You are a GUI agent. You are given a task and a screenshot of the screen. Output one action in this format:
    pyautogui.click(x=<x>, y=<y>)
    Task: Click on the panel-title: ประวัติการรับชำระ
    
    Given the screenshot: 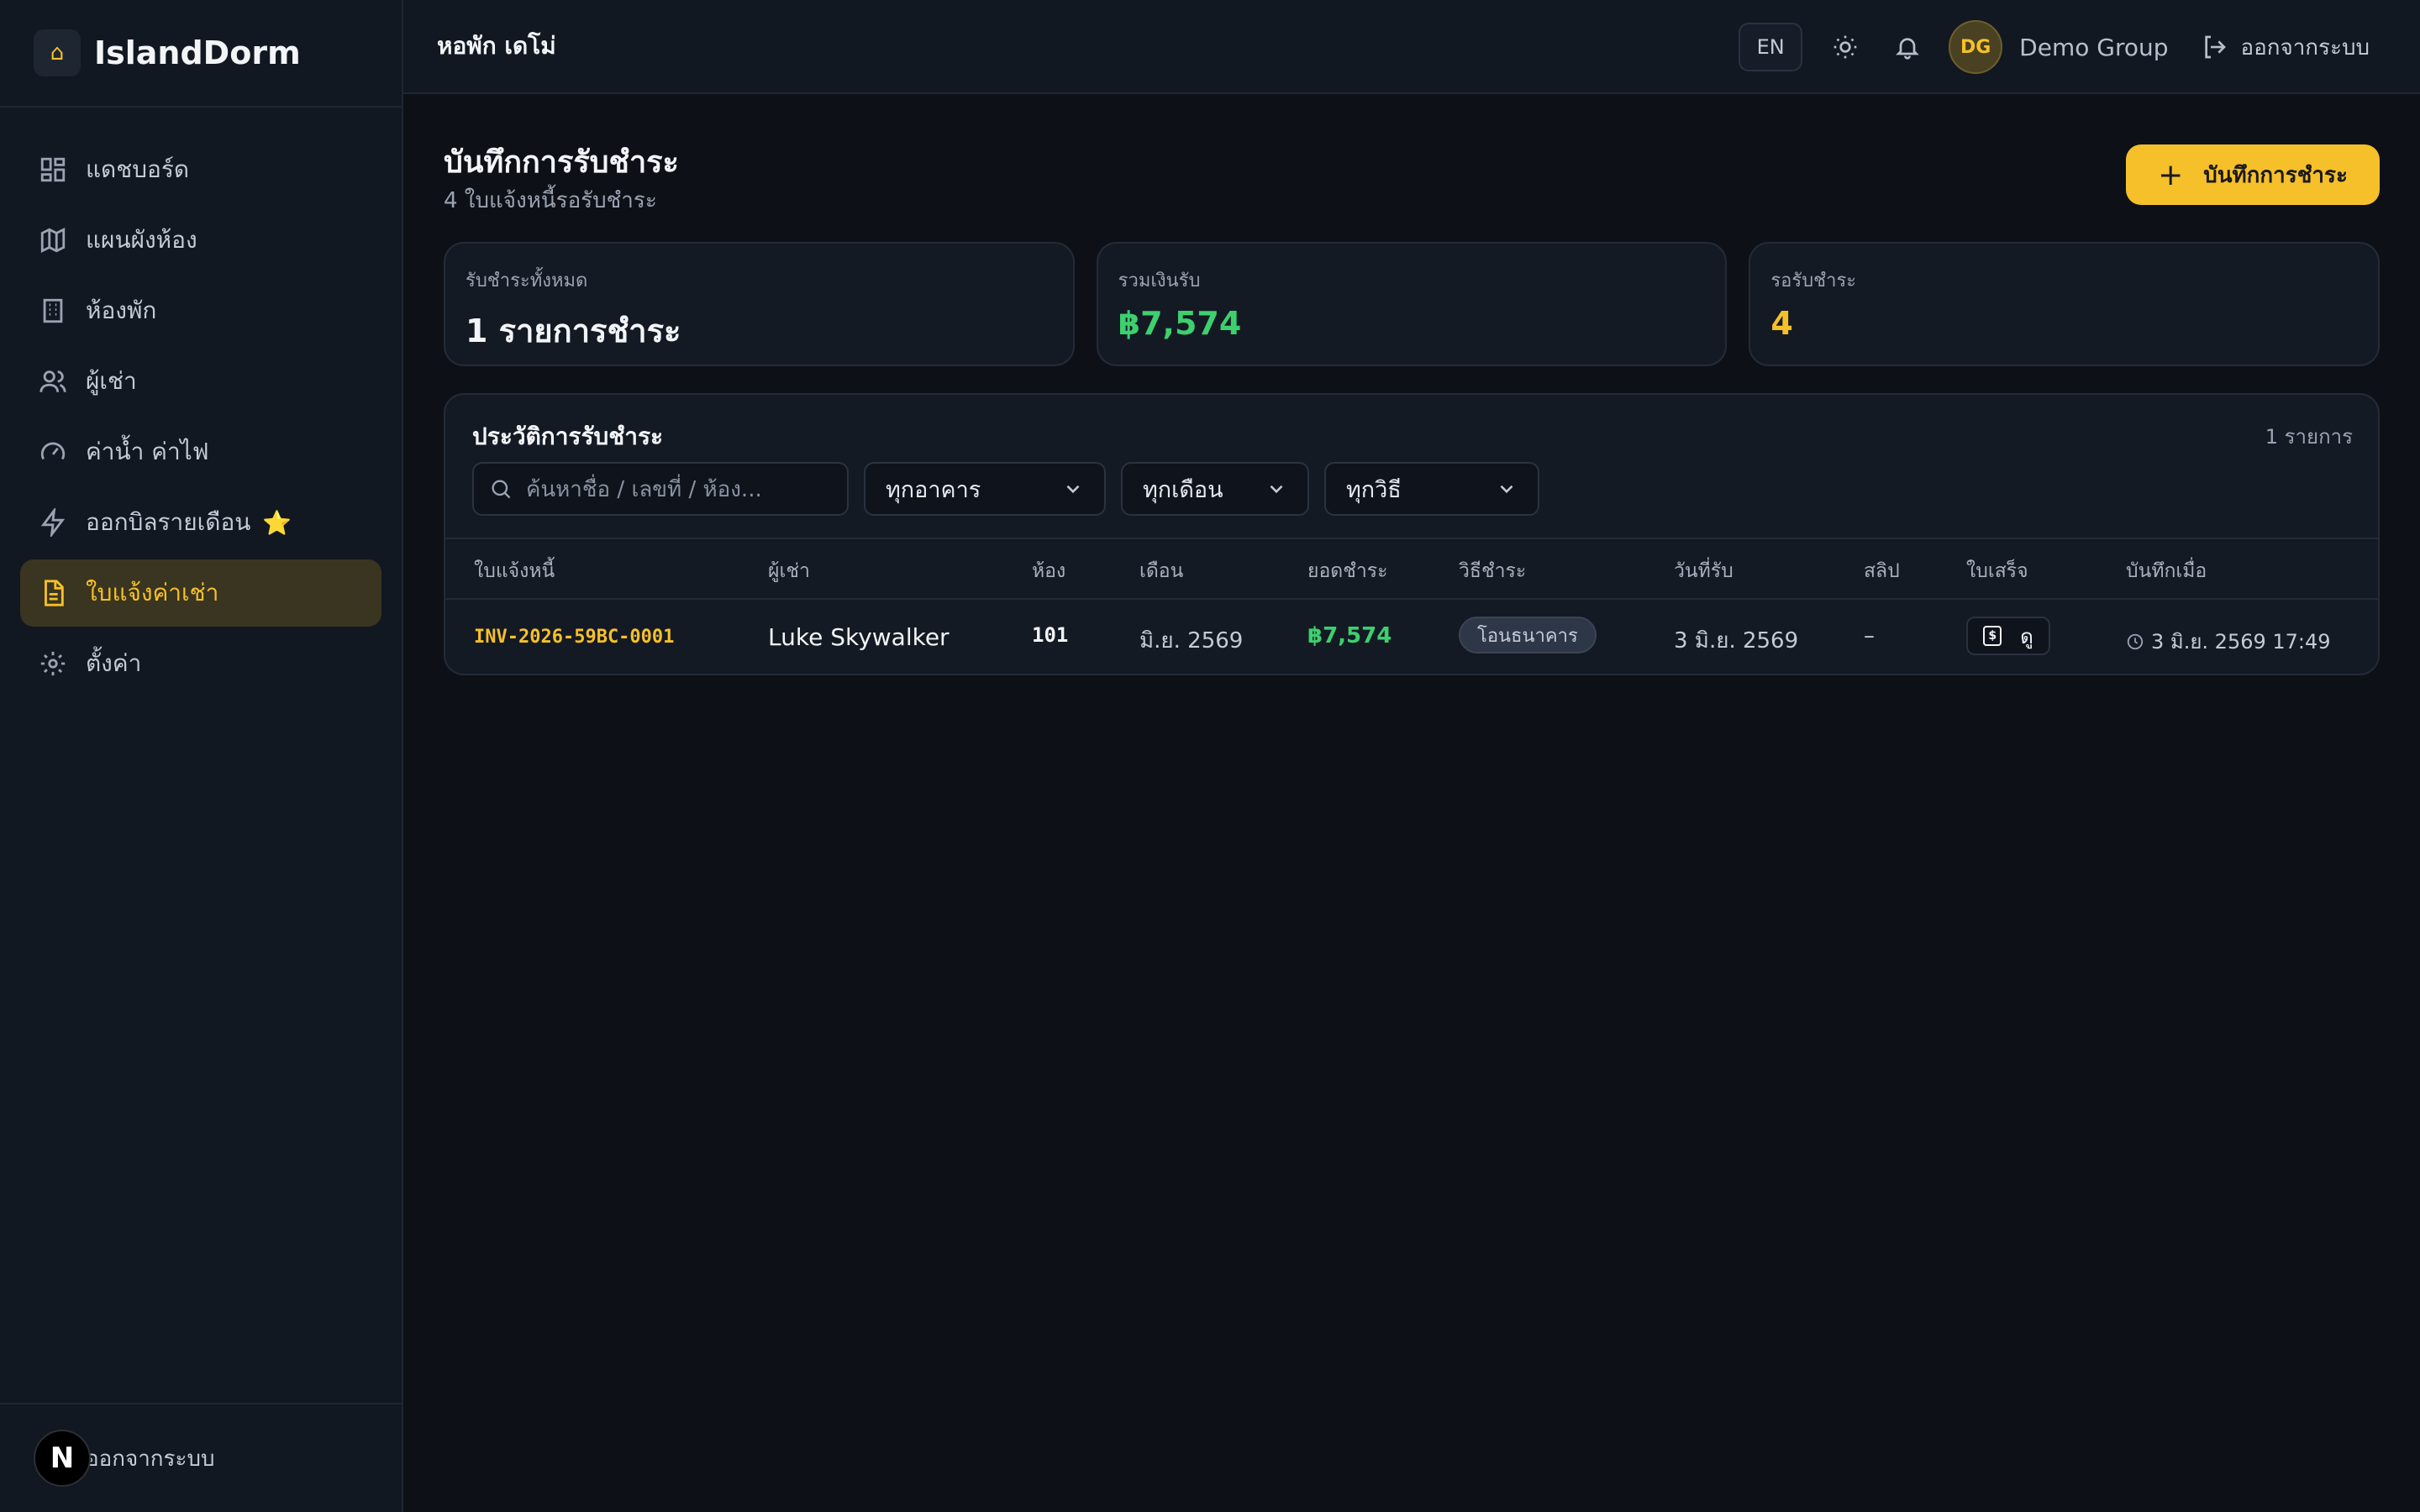 What is the action you would take?
    pyautogui.click(x=568, y=436)
    